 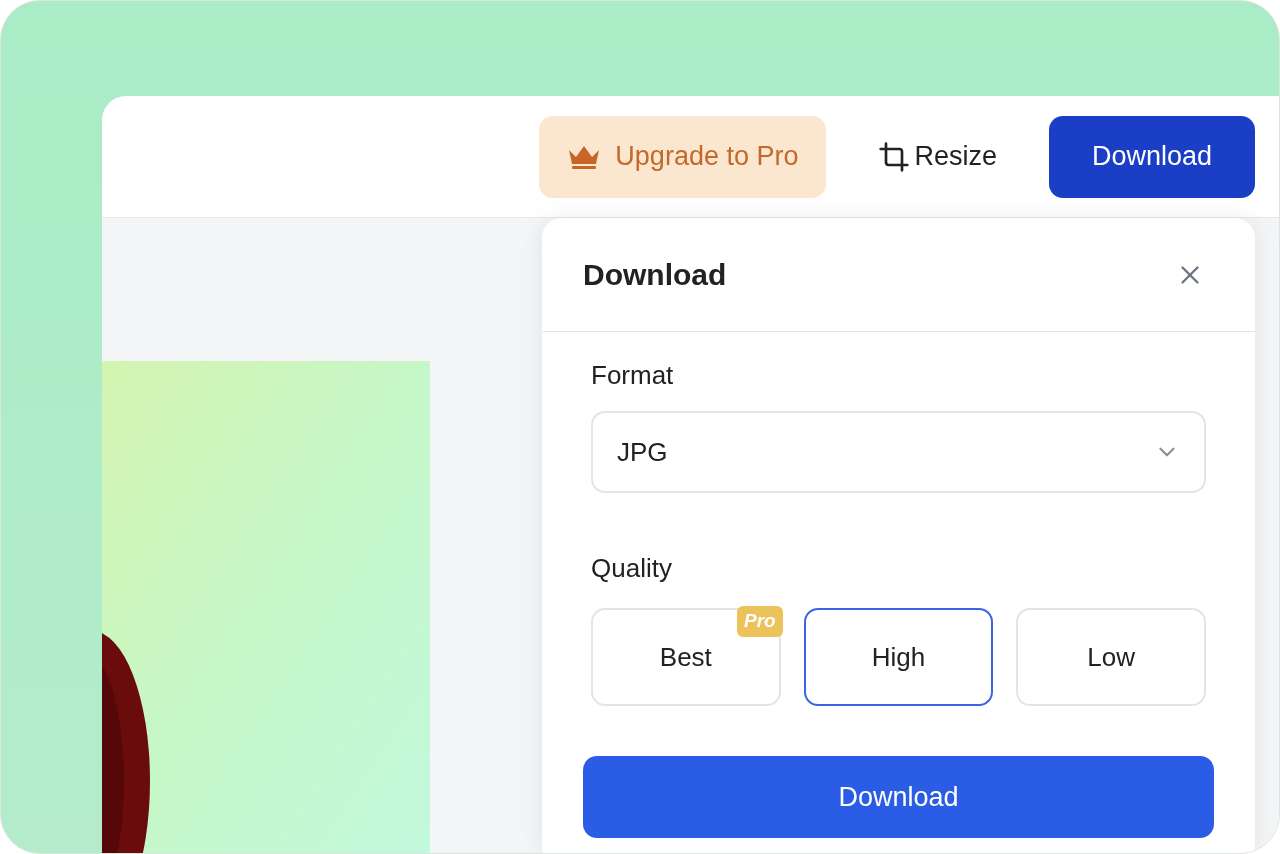 I want to click on format-select: JPG, so click(x=898, y=452).